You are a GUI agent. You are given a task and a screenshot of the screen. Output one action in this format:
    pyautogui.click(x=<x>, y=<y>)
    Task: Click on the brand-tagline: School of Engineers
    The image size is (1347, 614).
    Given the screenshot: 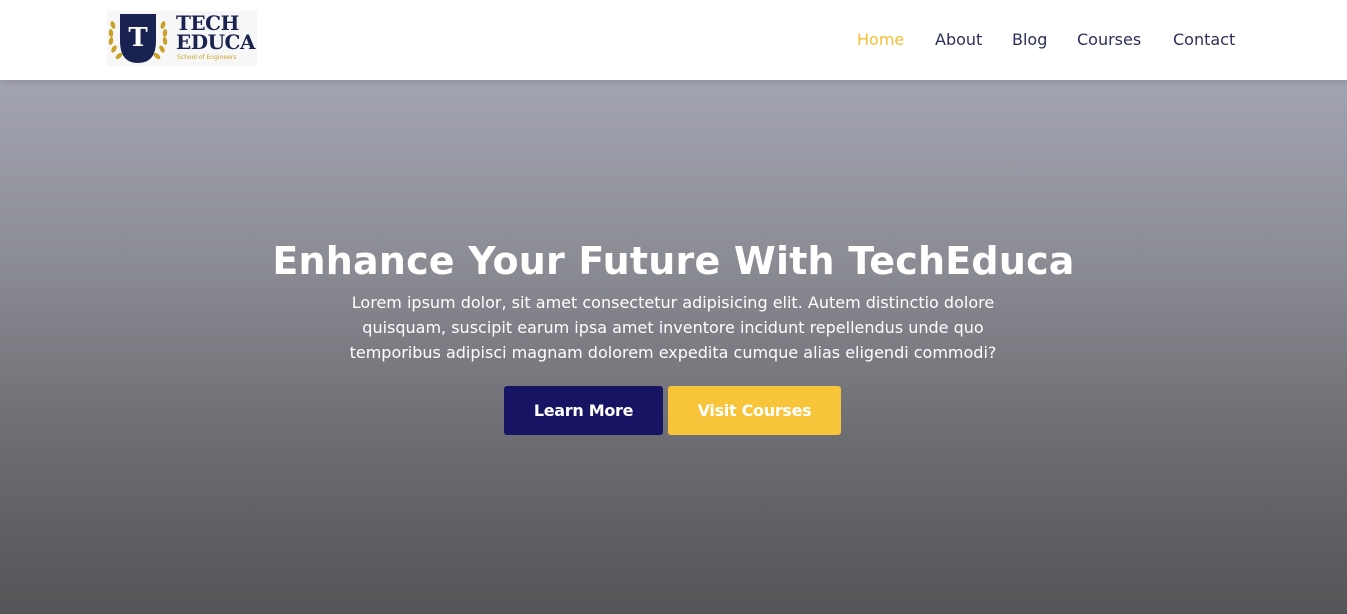 What is the action you would take?
    pyautogui.click(x=207, y=57)
    